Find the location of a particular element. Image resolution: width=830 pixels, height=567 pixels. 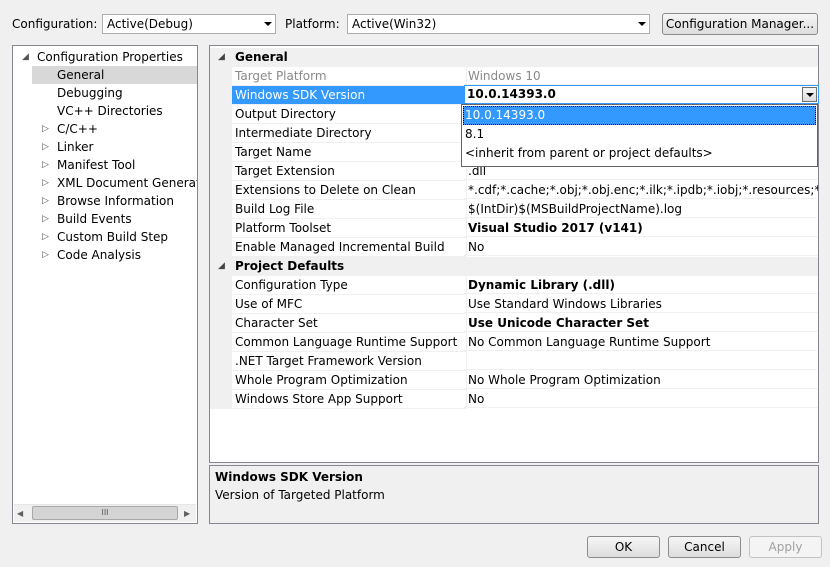

property-row: .NET Target Framework Version is located at coordinates (514, 361).